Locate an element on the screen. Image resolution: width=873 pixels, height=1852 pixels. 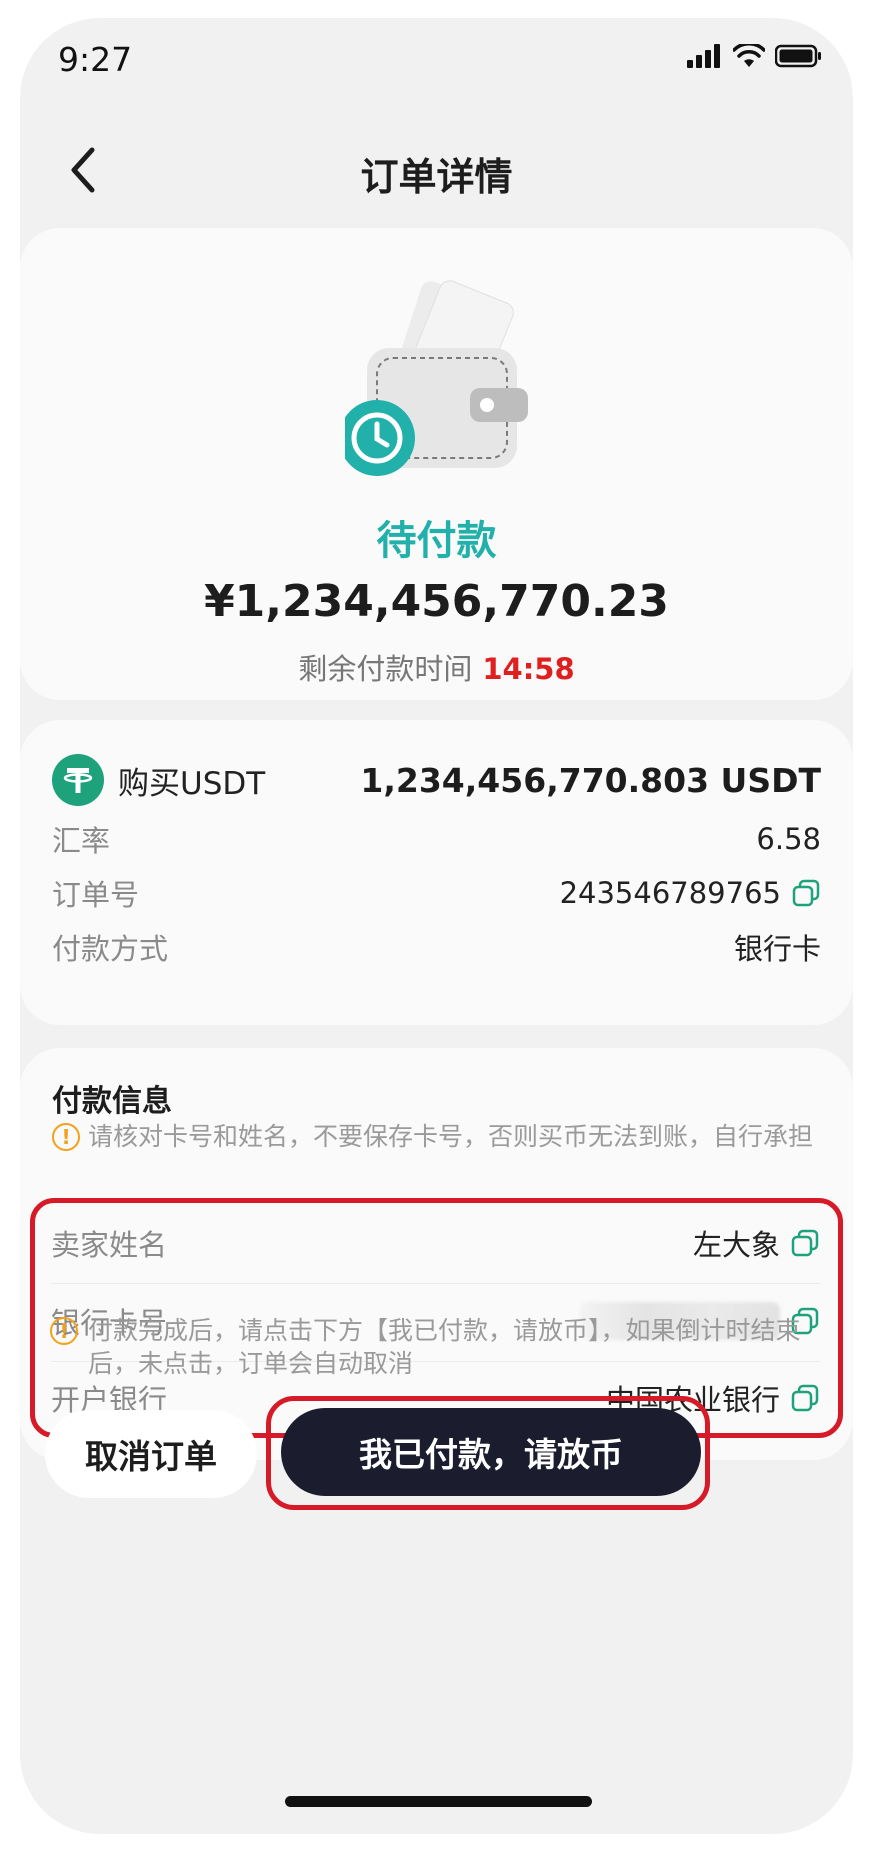
order-no-row: 订单号 243546789765 is located at coordinates (436, 893).